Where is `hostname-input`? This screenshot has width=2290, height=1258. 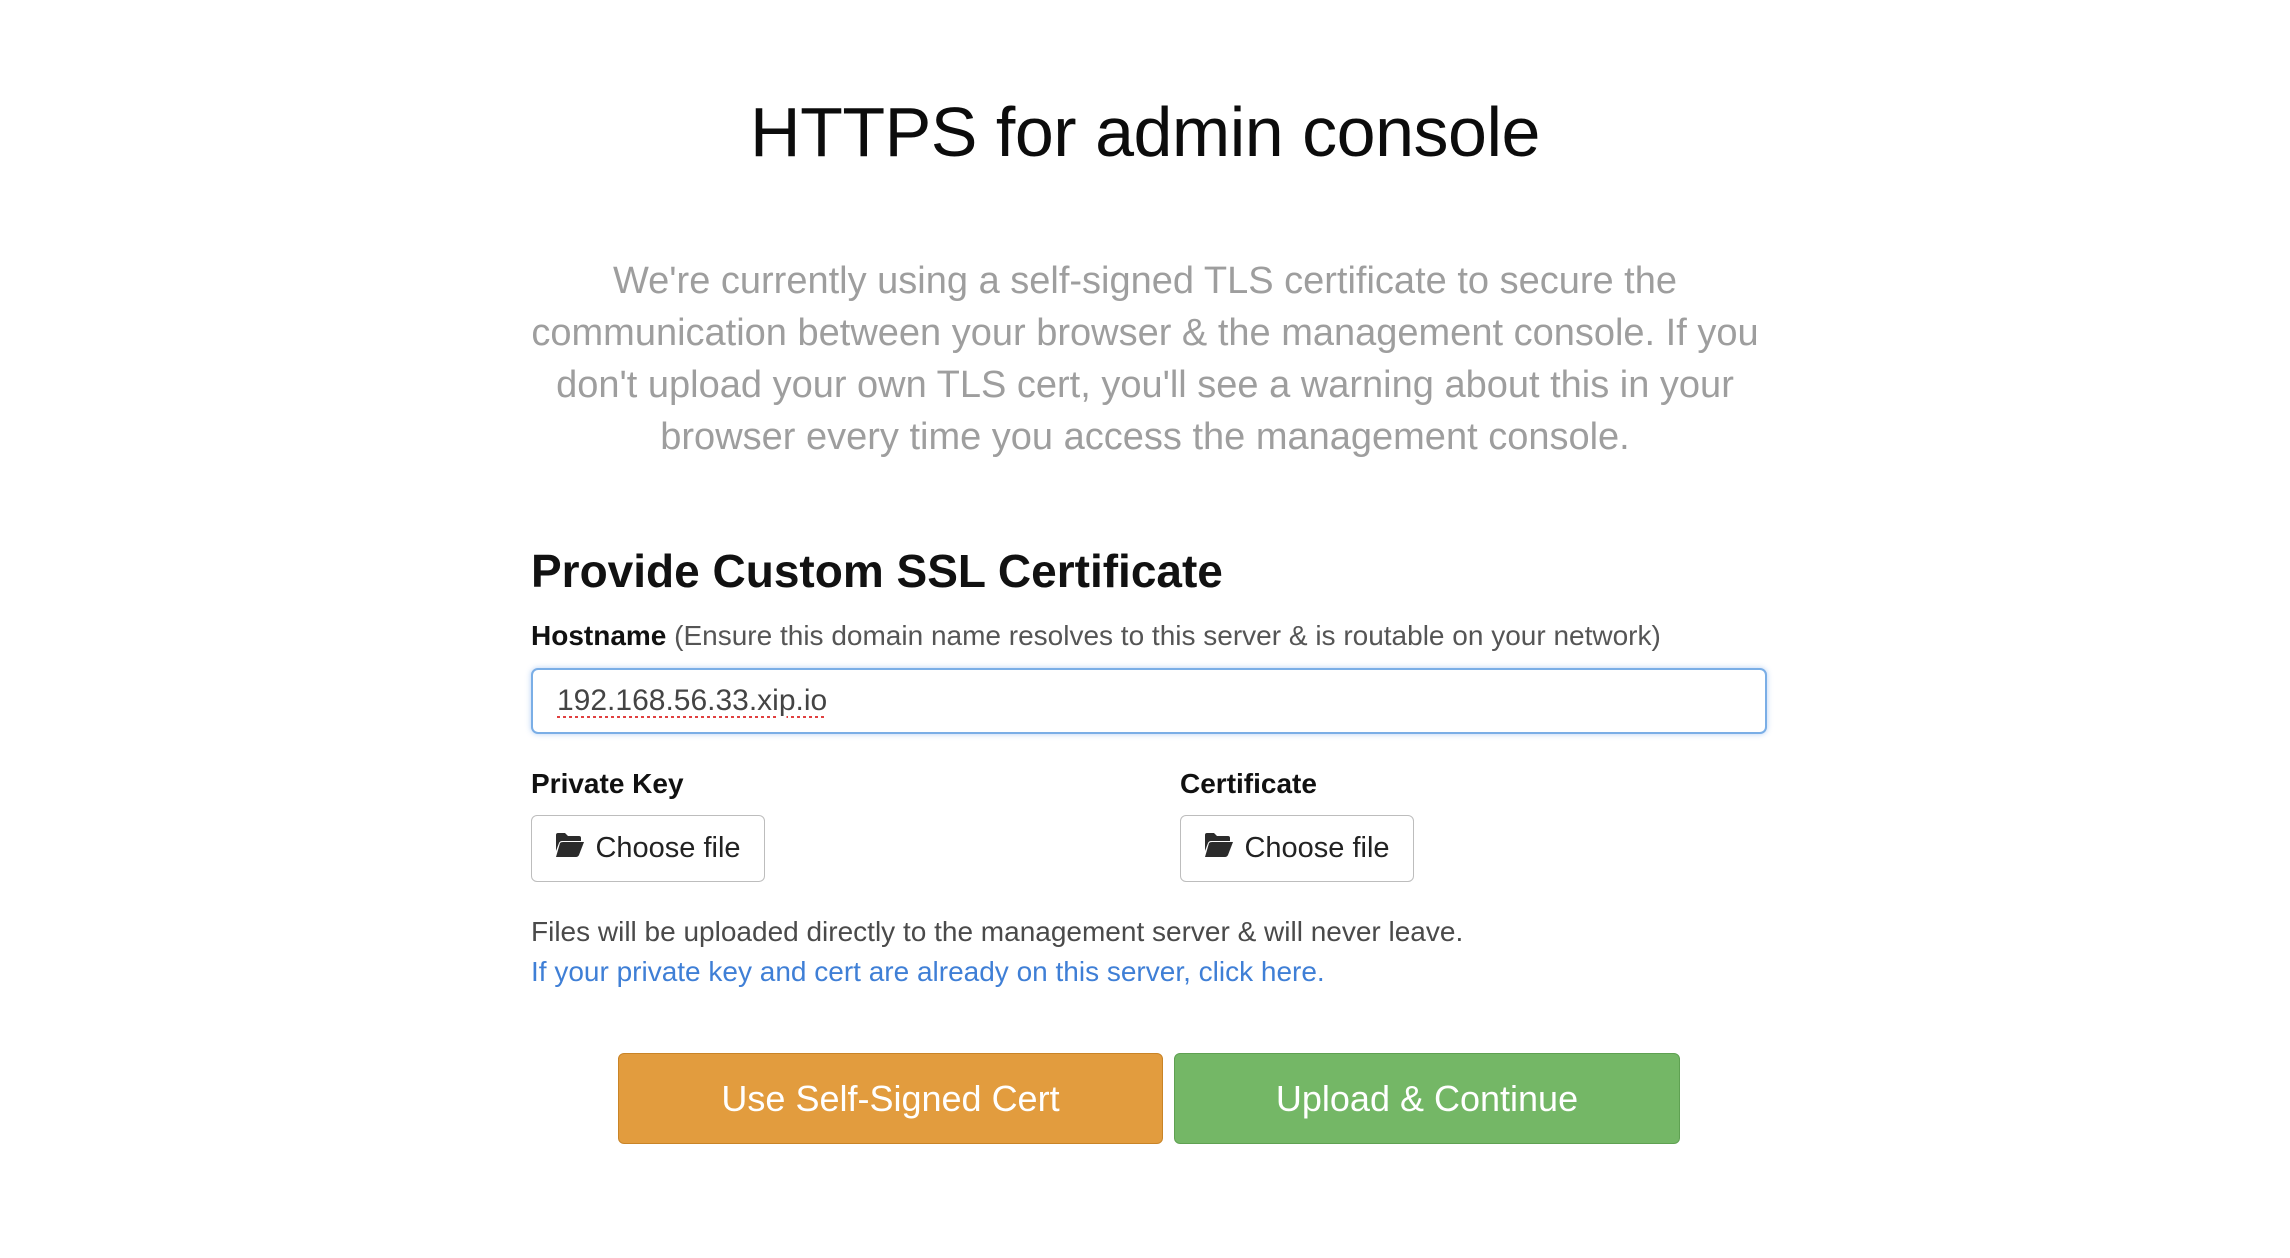
hostname-input is located at coordinates (1149, 701).